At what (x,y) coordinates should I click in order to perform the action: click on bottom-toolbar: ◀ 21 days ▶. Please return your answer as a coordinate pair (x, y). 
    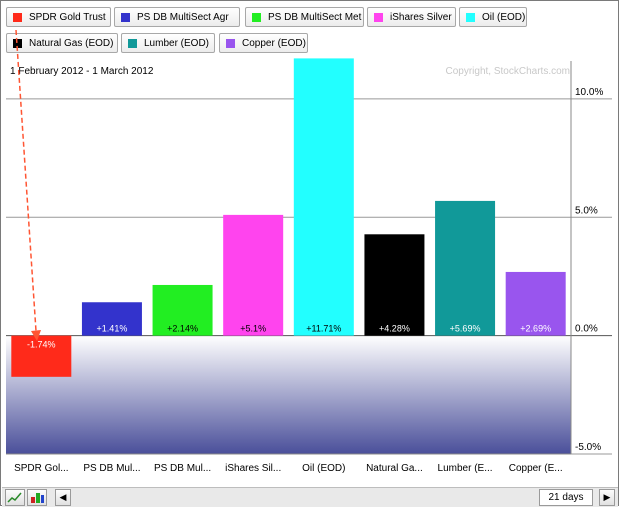
    Looking at the image, I should click on (310, 497).